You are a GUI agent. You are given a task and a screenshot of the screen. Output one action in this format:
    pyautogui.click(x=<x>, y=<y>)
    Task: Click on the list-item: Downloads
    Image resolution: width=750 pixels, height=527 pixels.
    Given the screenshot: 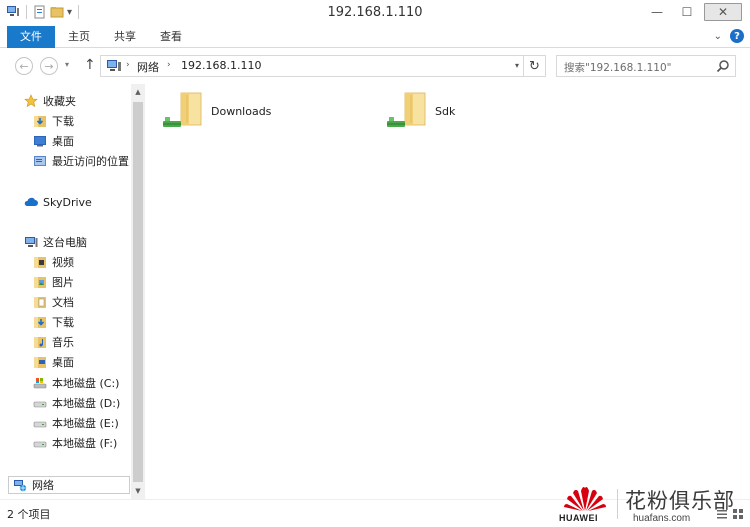 What is the action you would take?
    pyautogui.click(x=216, y=111)
    